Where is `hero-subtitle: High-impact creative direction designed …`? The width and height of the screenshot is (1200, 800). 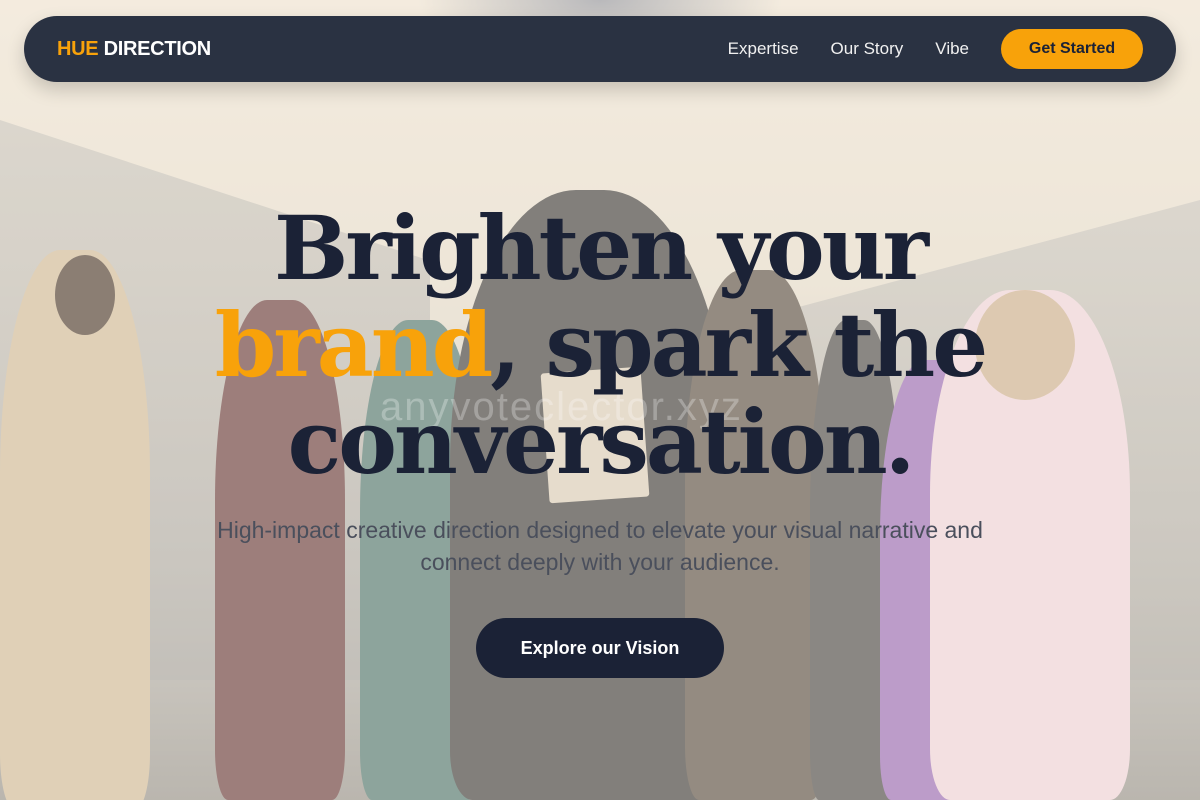 hero-subtitle: High-impact creative direction designed … is located at coordinates (600, 546).